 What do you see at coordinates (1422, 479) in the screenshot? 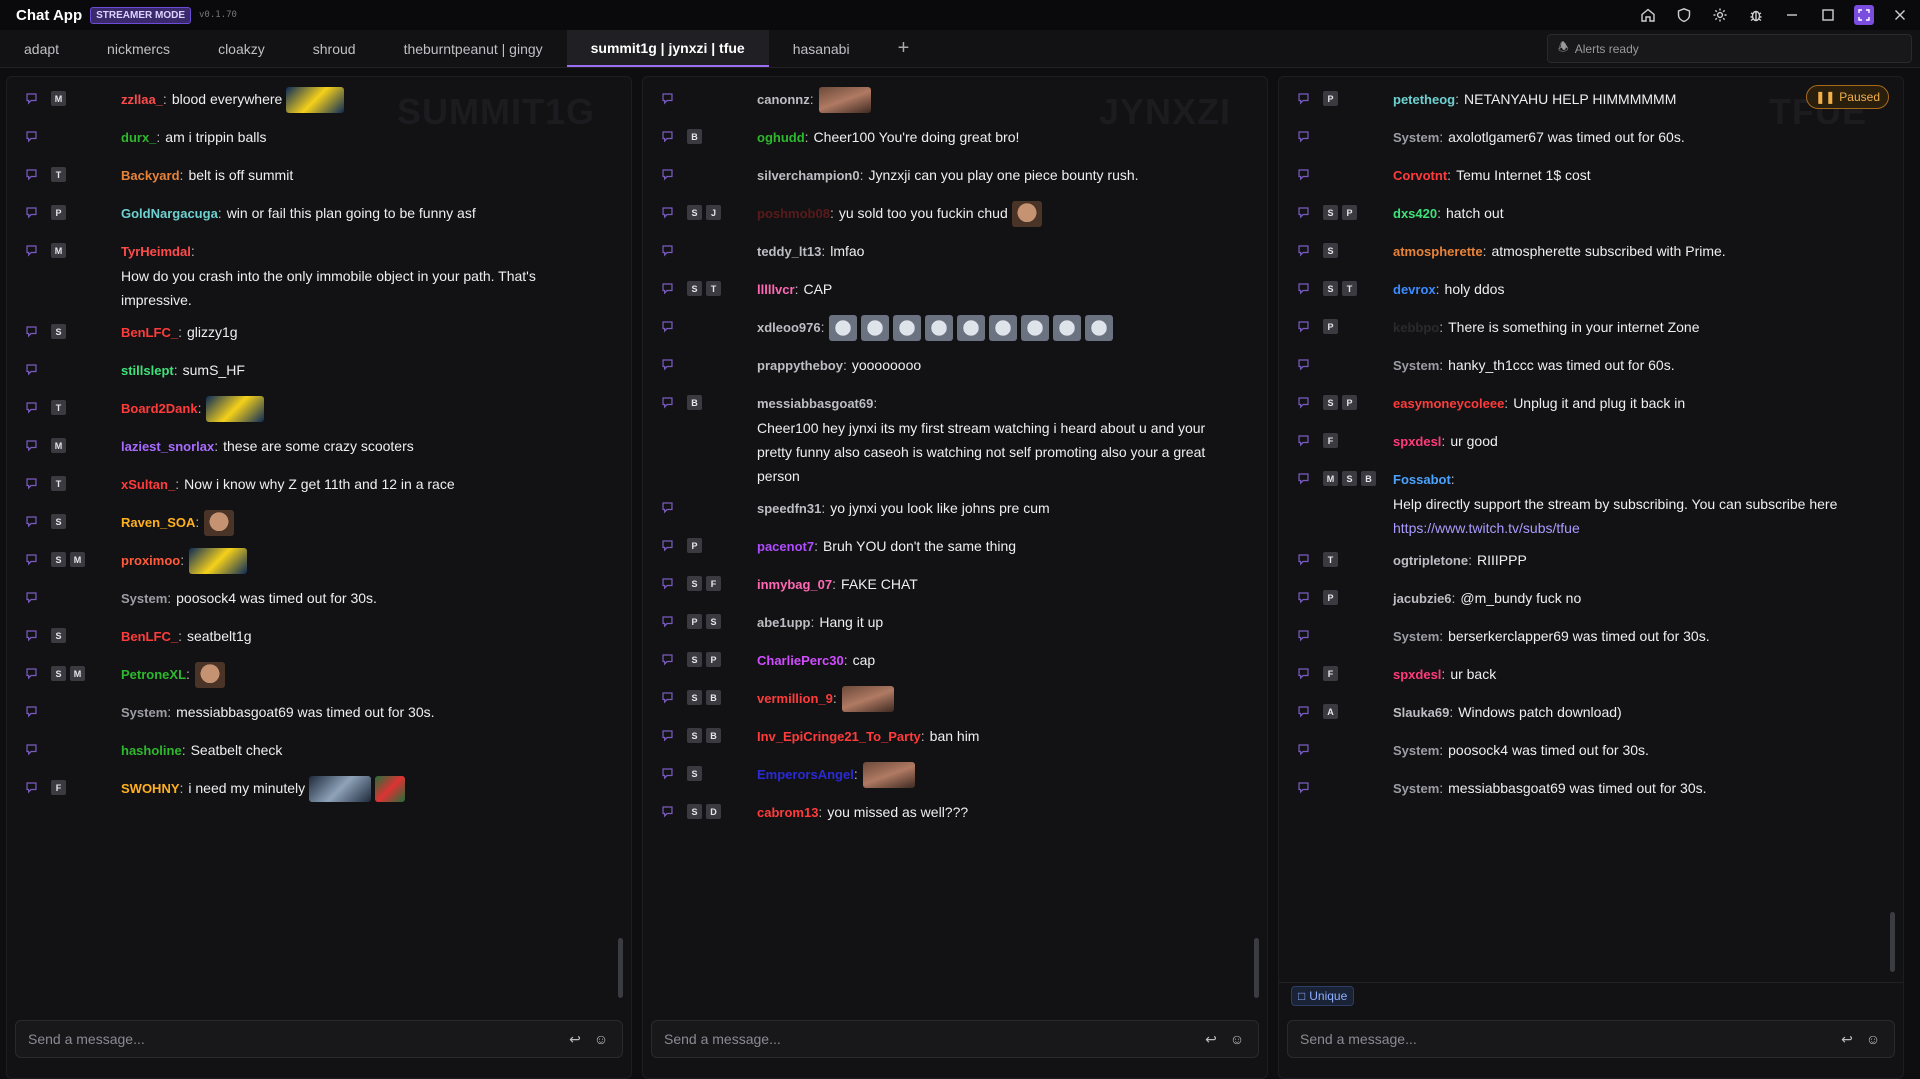
I see `username: Fossabot` at bounding box center [1422, 479].